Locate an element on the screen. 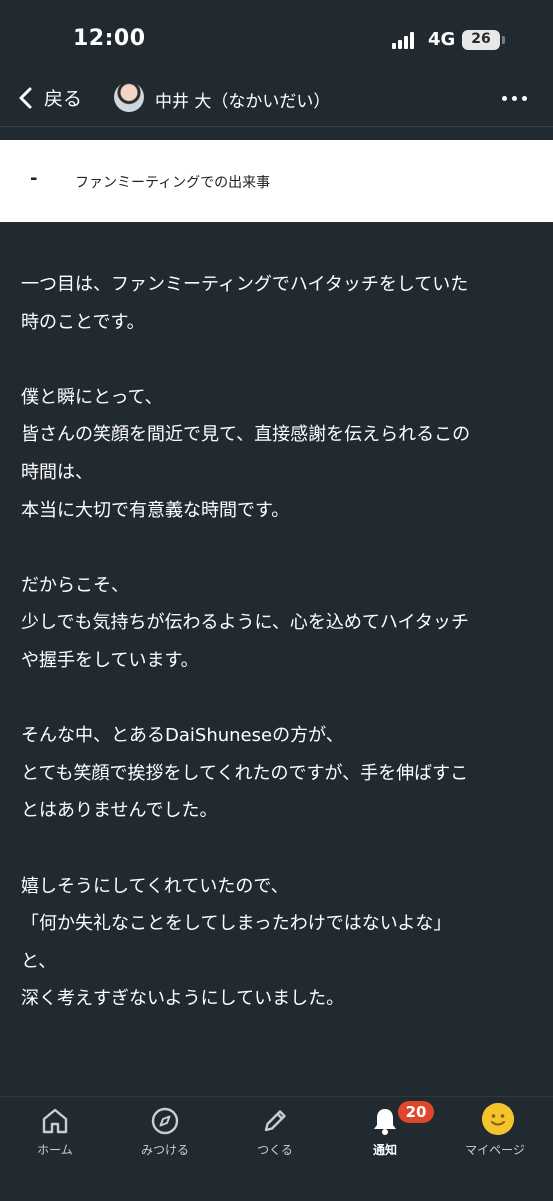 The image size is (553, 1201). bell-icon is located at coordinates (385, 1122).